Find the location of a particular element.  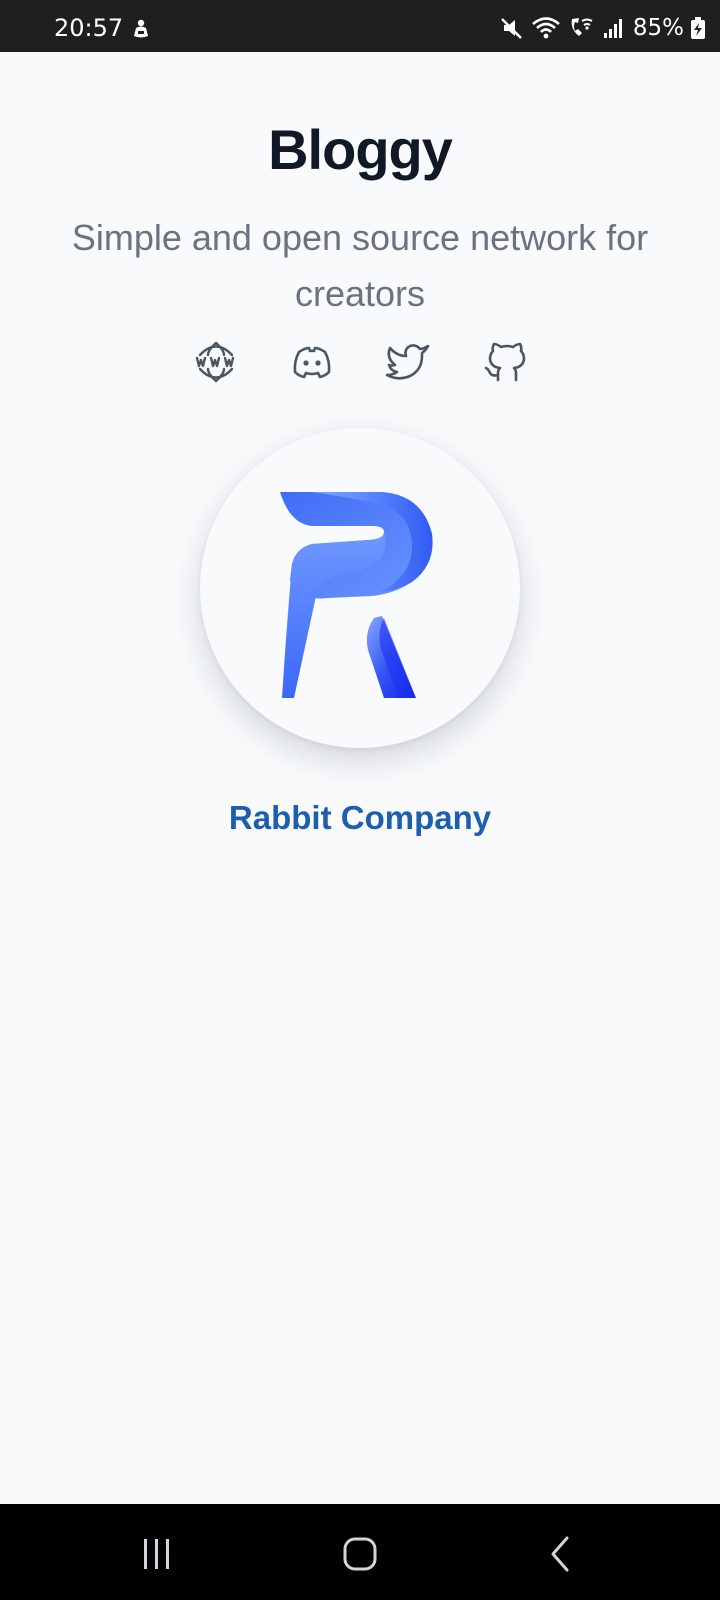

website-link is located at coordinates (216, 362).